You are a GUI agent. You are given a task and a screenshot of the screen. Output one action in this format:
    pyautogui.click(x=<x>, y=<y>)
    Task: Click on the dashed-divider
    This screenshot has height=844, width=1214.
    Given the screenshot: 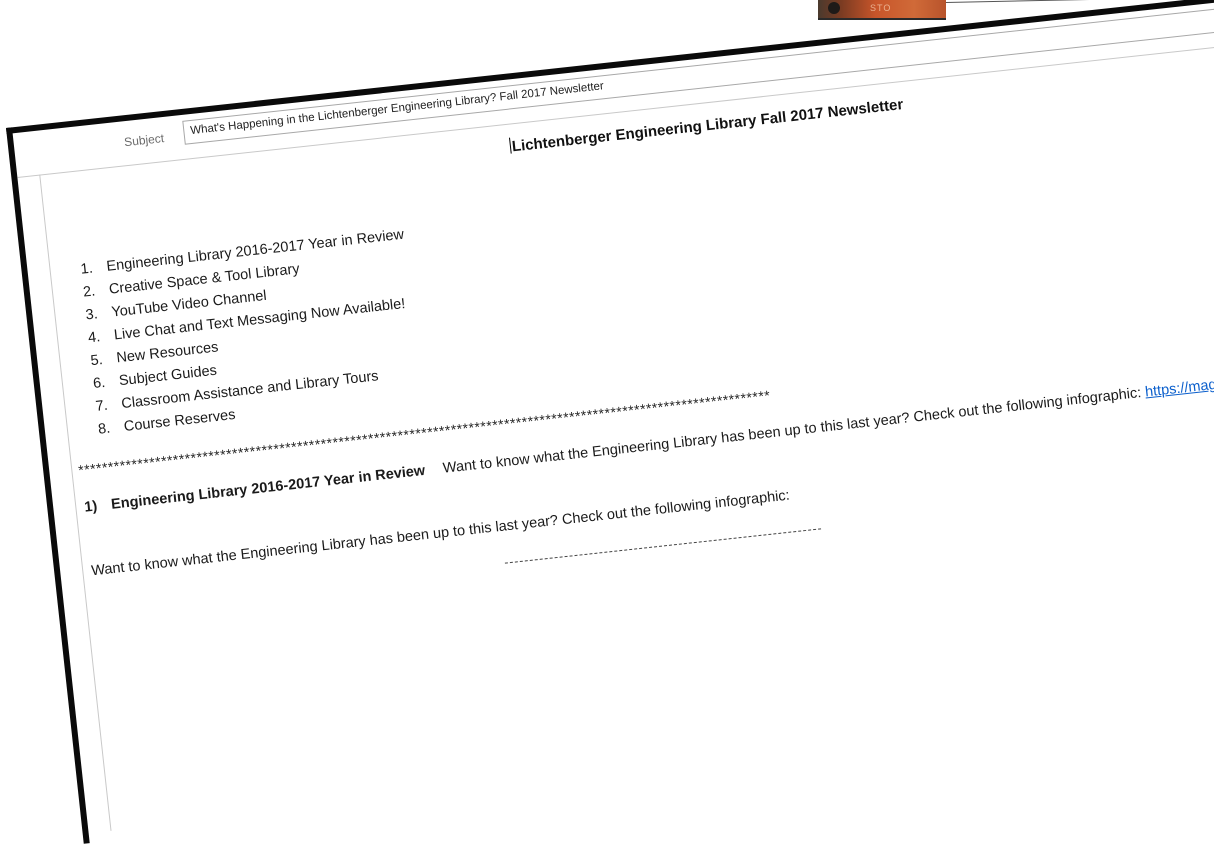 What is the action you would take?
    pyautogui.click(x=663, y=546)
    